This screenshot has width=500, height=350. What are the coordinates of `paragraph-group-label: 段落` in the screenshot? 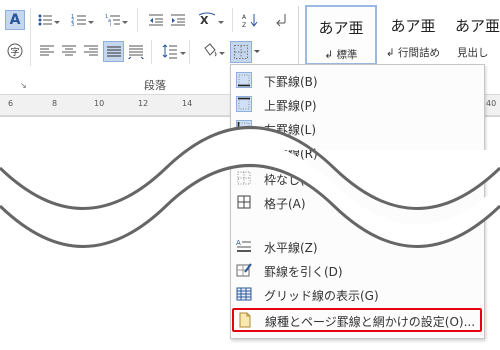 It's located at (155, 85).